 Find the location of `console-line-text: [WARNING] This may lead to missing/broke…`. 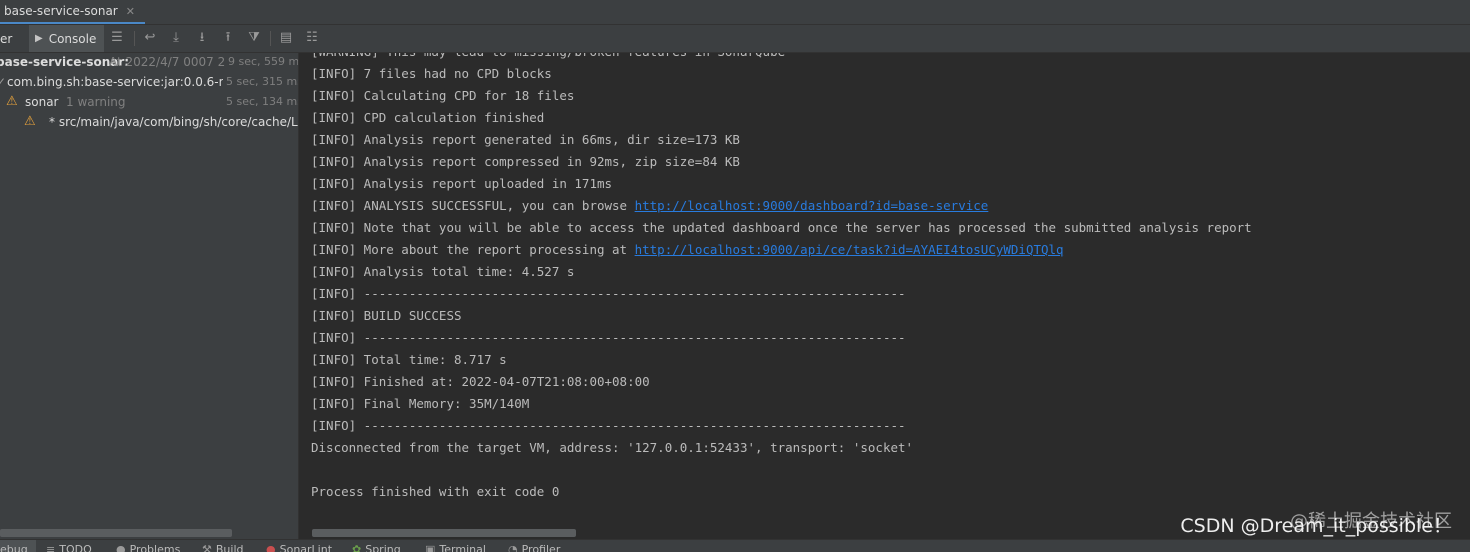

console-line-text: [WARNING] This may lead to missing/broke… is located at coordinates (548, 56).